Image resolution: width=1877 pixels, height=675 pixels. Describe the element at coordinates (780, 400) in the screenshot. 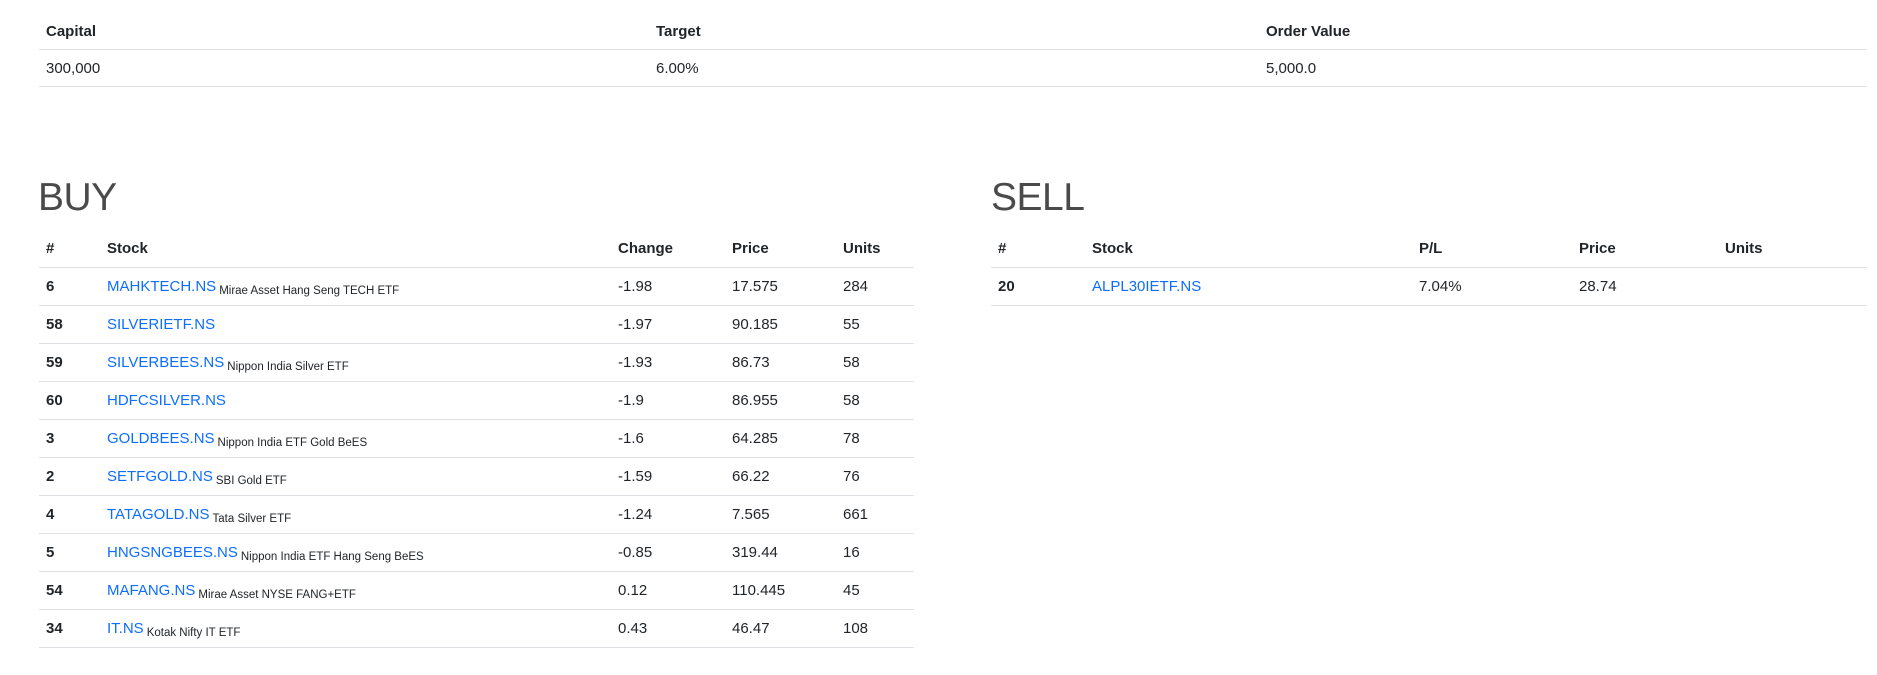

I see `buy-row-price: 86.955` at that location.